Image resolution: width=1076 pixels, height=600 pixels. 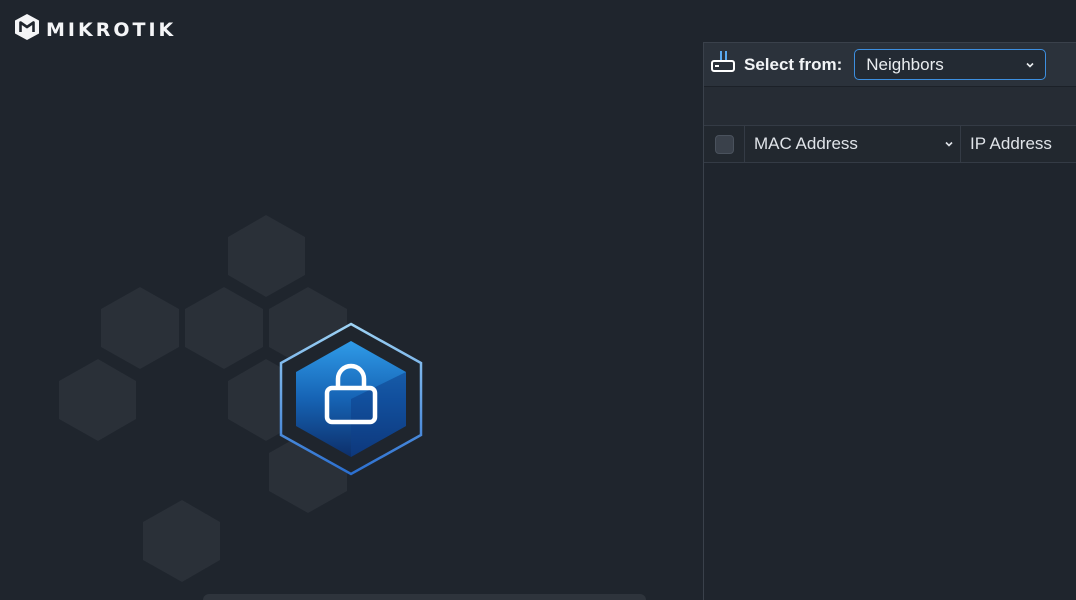 What do you see at coordinates (424, 597) in the screenshot?
I see `bottom-bar` at bounding box center [424, 597].